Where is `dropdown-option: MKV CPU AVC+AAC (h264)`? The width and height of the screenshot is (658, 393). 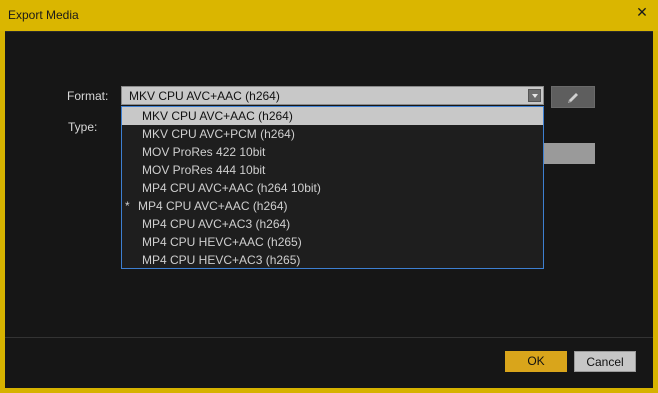
dropdown-option: MKV CPU AVC+AAC (h264) is located at coordinates (332, 116).